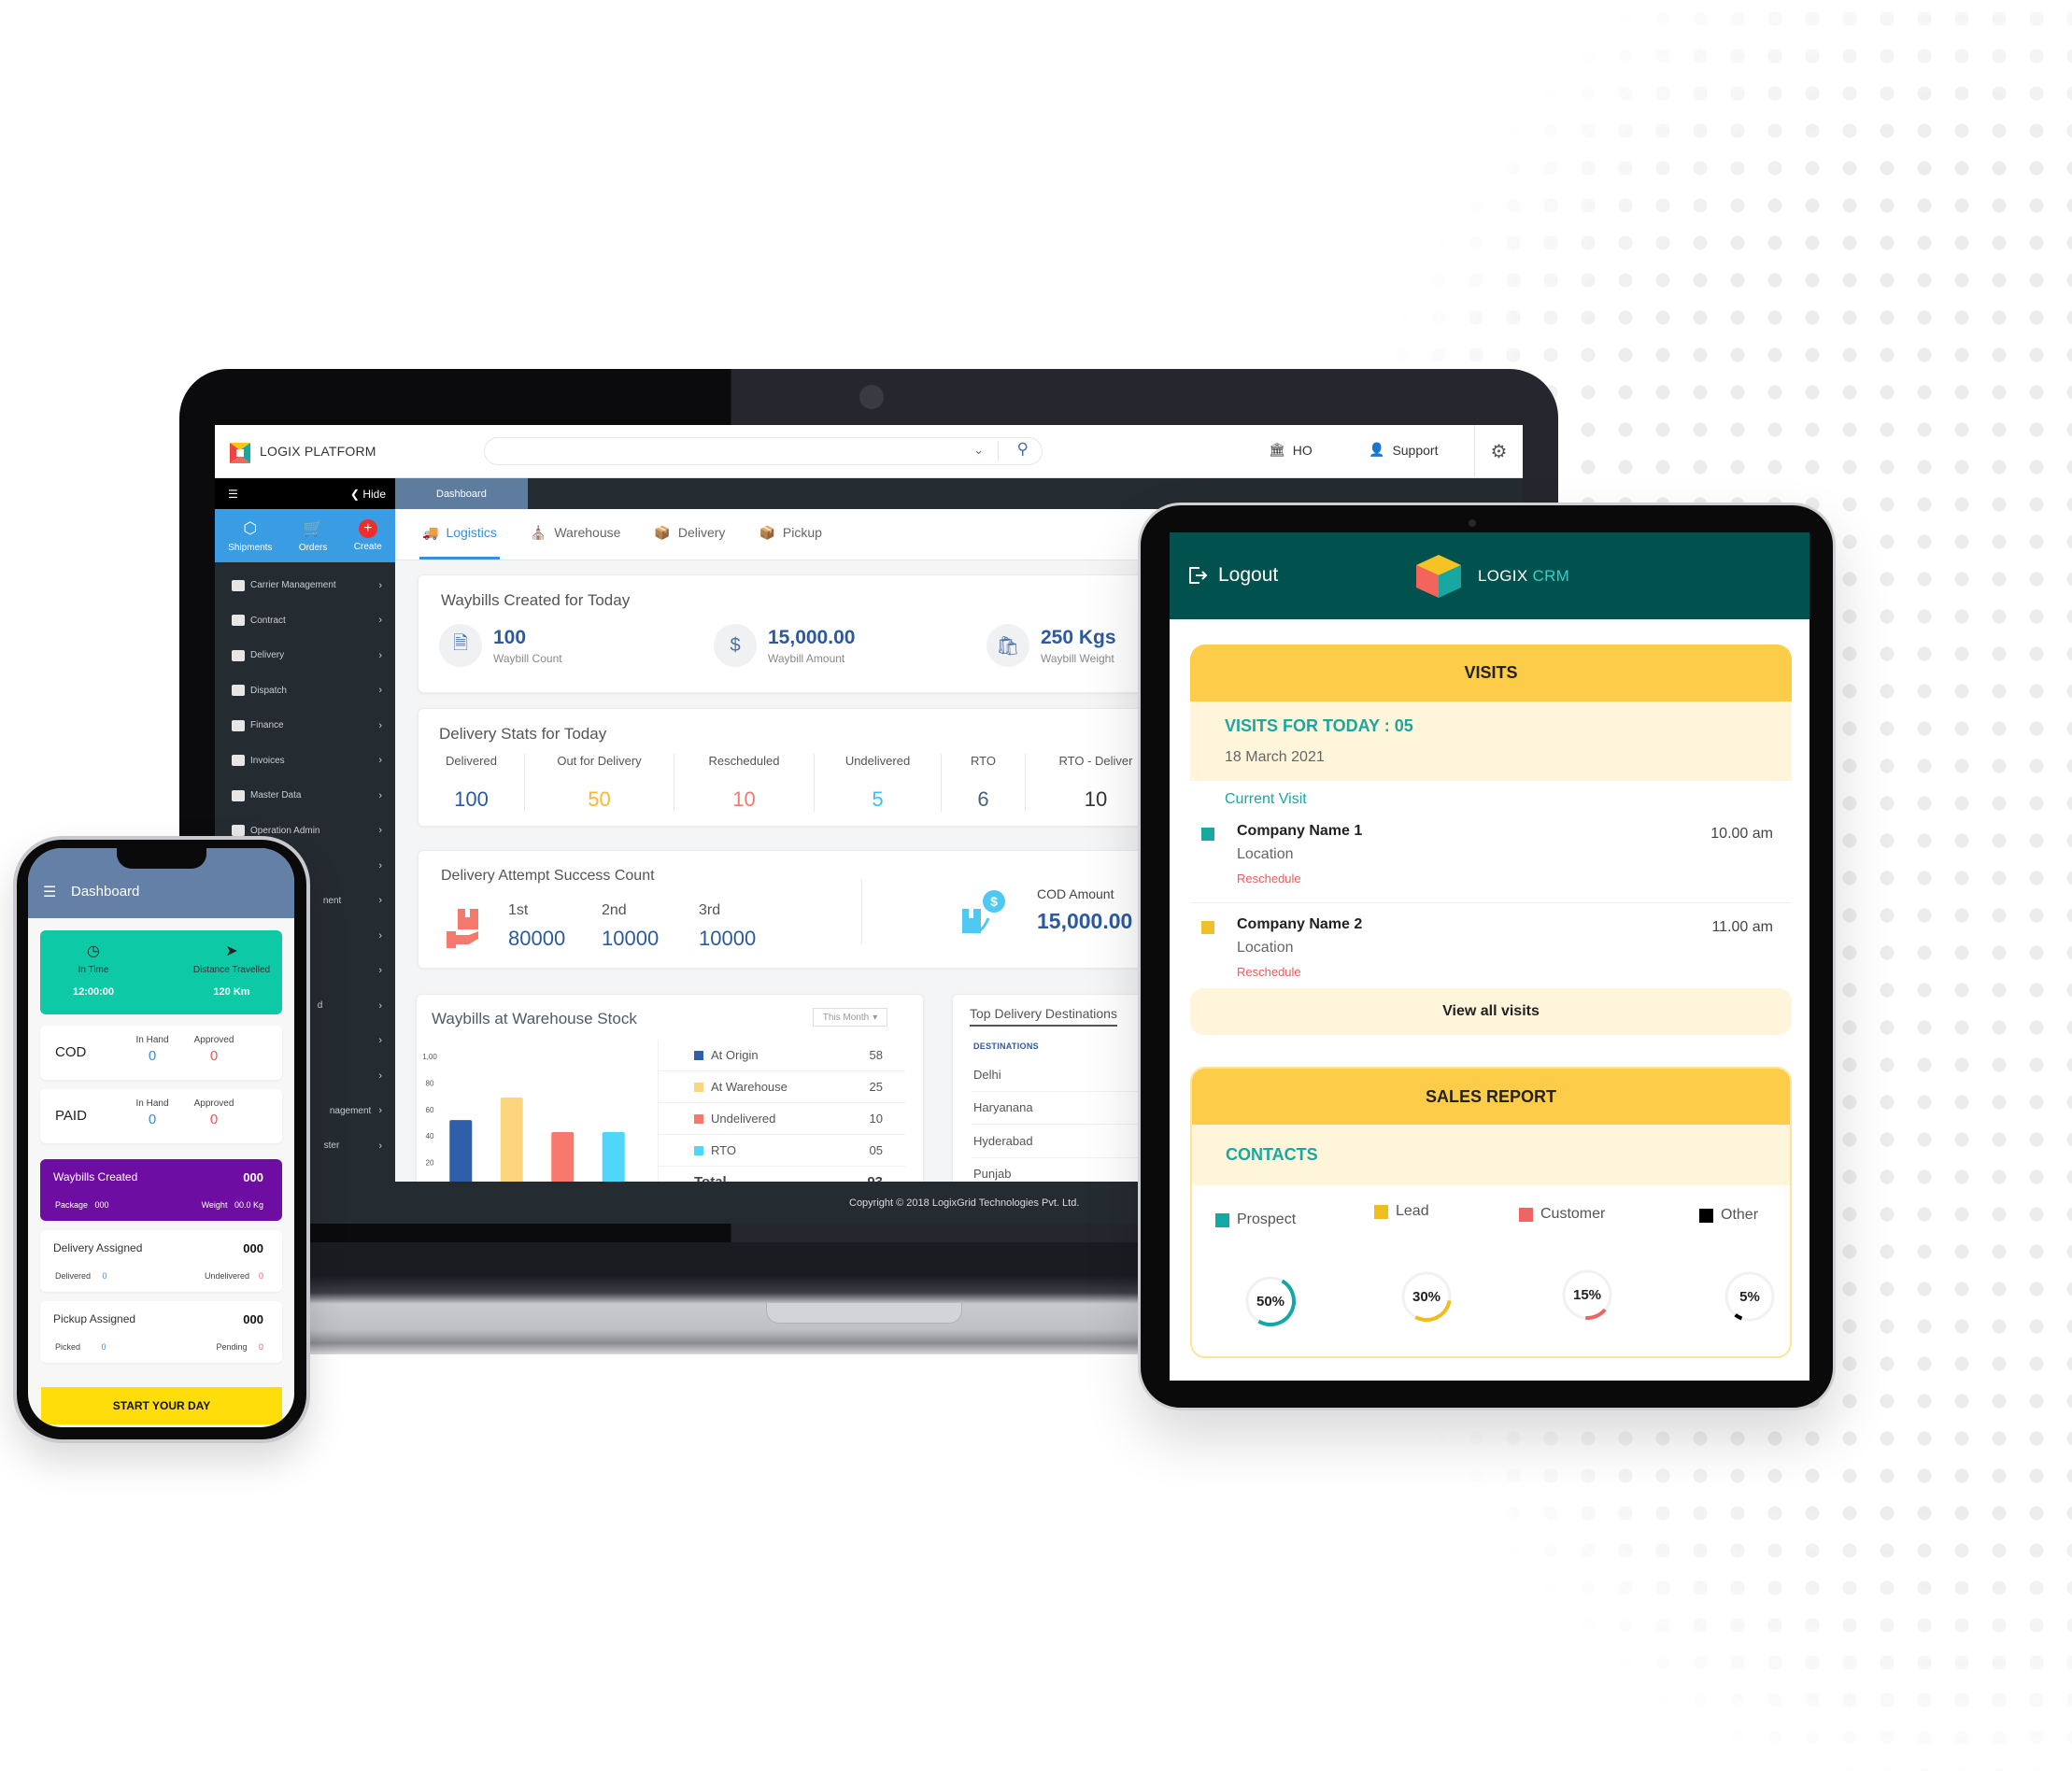  I want to click on tab-logistics: 🚚 Logistics, so click(459, 534).